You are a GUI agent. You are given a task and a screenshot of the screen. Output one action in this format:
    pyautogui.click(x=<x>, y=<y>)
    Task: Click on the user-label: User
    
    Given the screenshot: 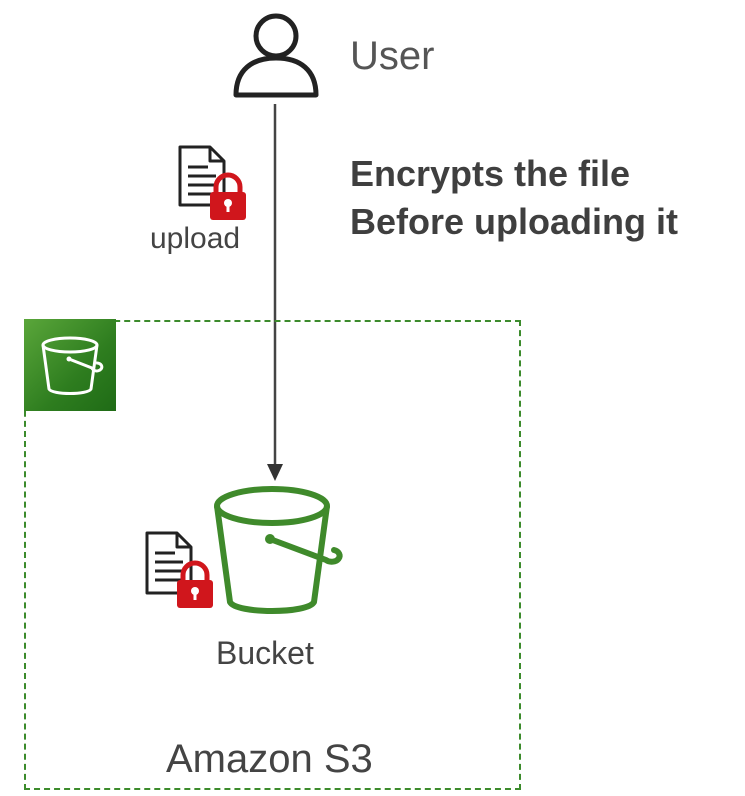 What is the action you would take?
    pyautogui.click(x=392, y=56)
    